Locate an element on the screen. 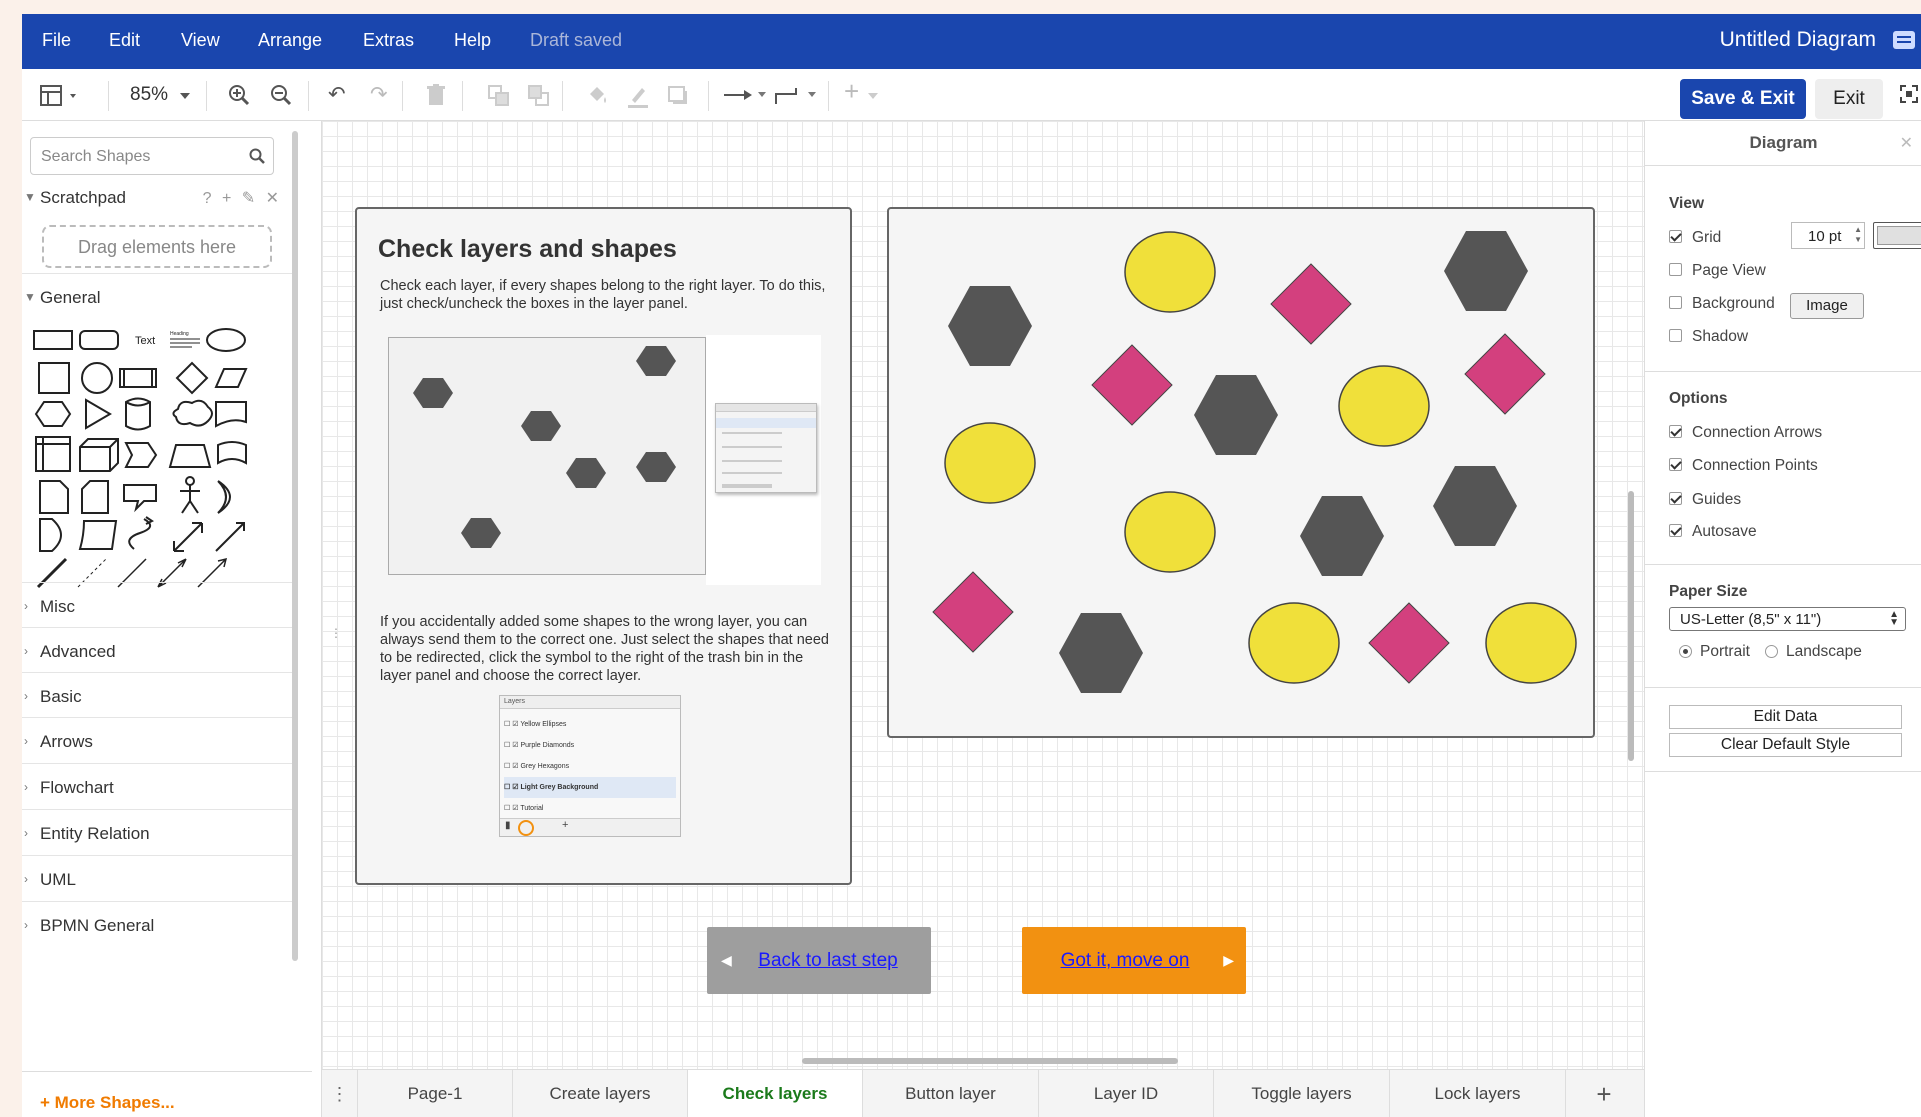 The width and height of the screenshot is (1921, 1117). scratchpad-drop-zone: Drag elements here is located at coordinates (157, 246).